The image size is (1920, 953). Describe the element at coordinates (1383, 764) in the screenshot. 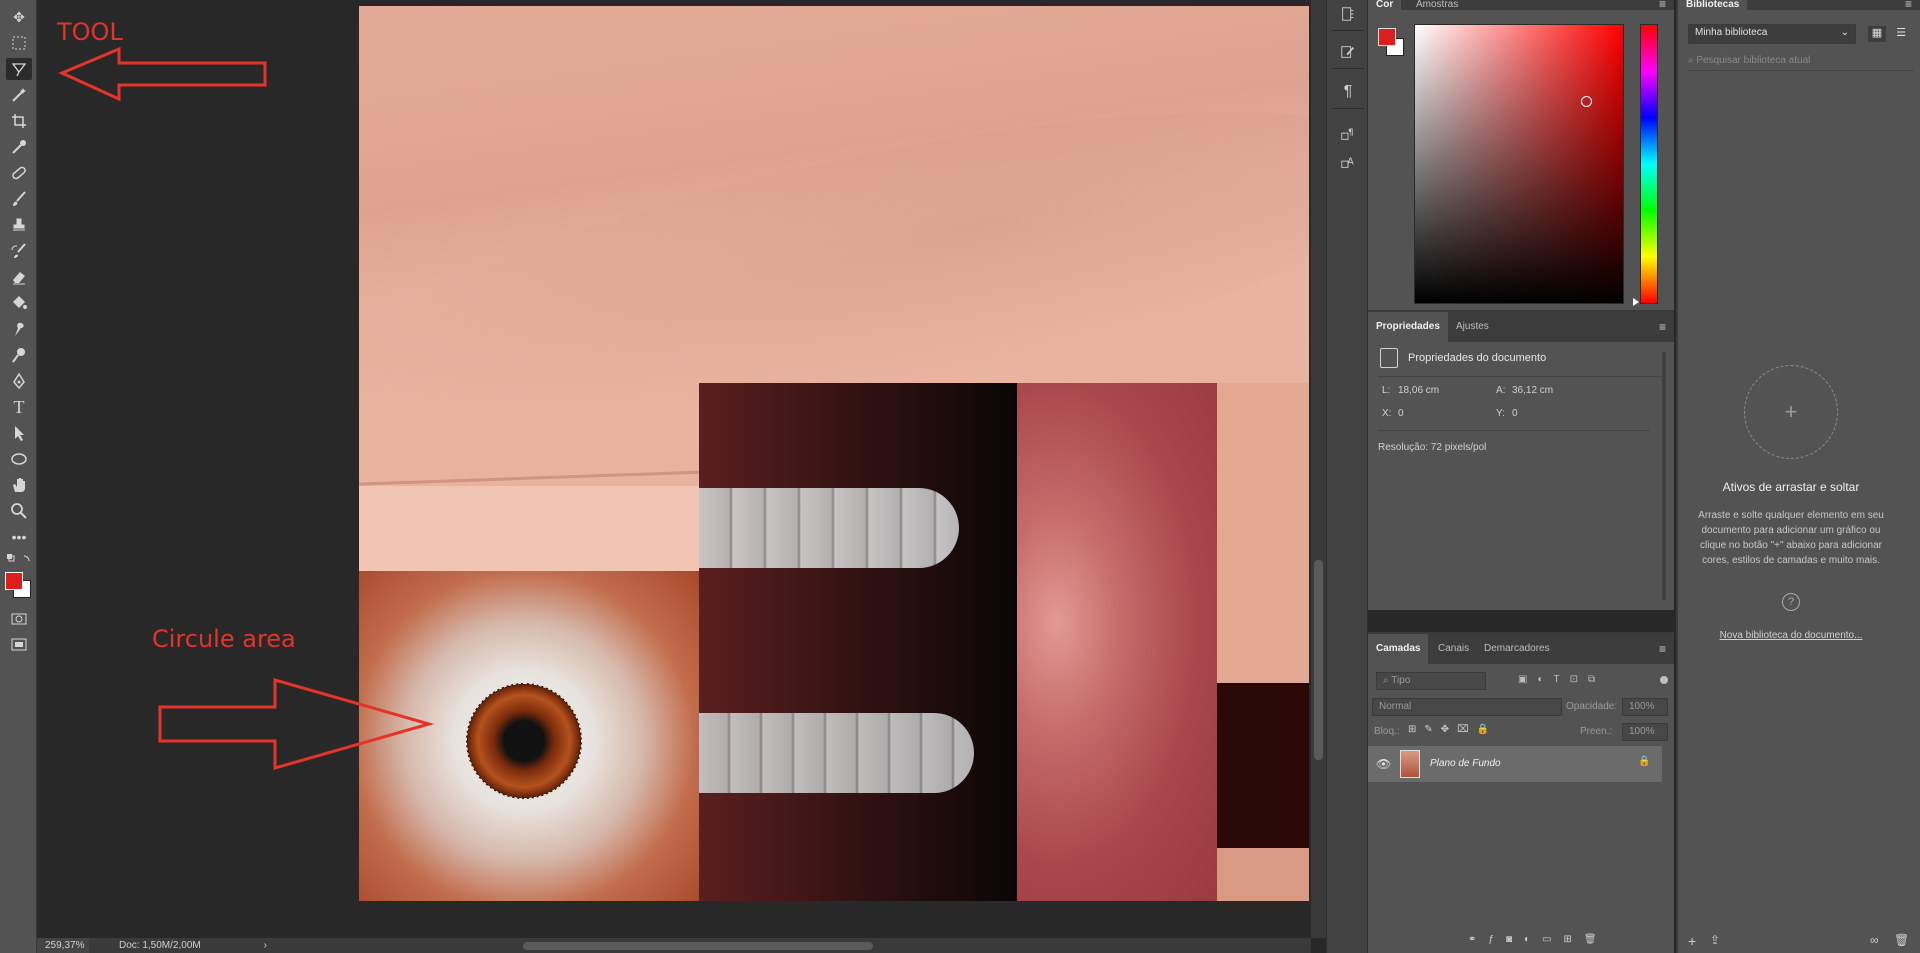

I see `eye-icon: 👁` at that location.